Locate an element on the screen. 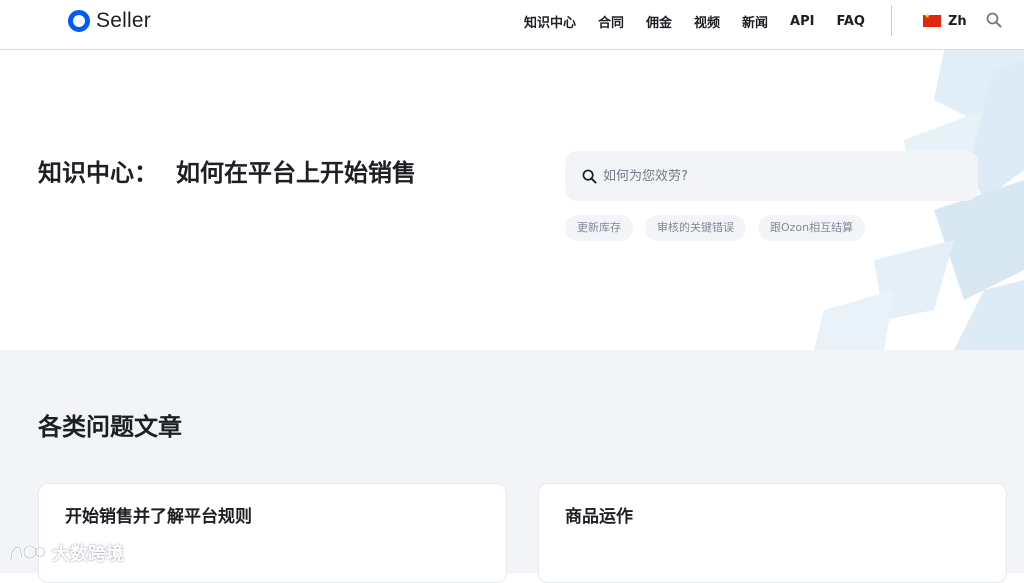 This screenshot has width=1024, height=583. china-flag-icon is located at coordinates (932, 19).